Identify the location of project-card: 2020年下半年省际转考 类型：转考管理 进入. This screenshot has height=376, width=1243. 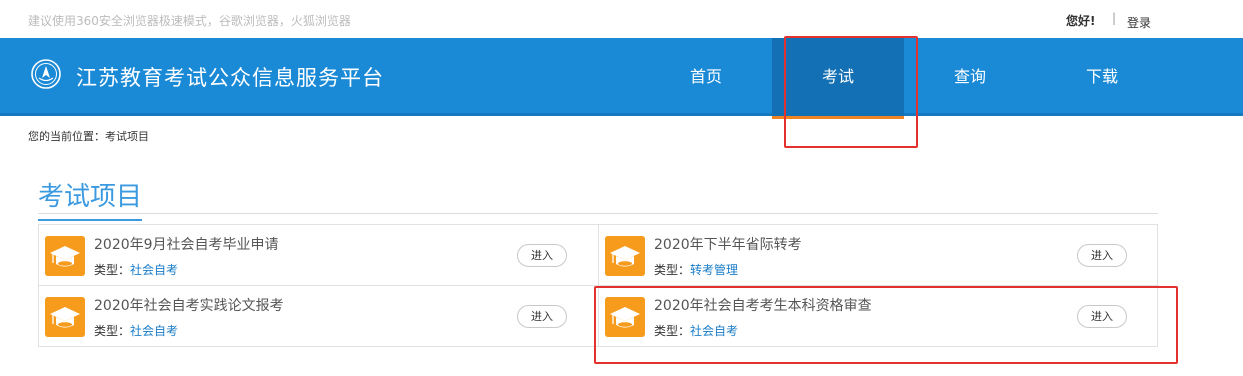
(879, 255).